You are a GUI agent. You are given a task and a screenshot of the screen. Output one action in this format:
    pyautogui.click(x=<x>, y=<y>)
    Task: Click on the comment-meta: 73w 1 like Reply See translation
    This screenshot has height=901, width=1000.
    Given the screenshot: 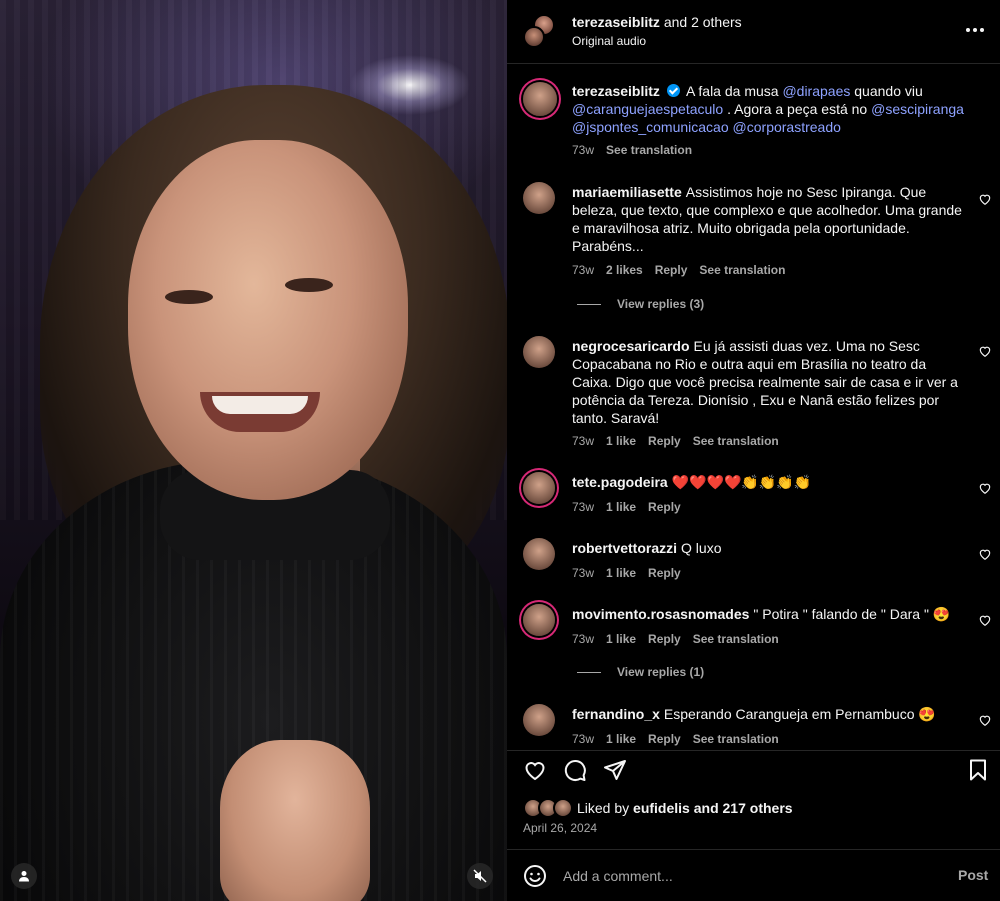 What is the action you would take?
    pyautogui.click(x=675, y=739)
    